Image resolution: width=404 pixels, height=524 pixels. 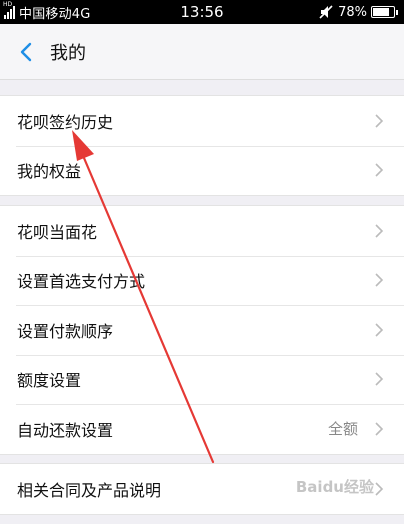 I want to click on back-button, so click(x=26, y=52).